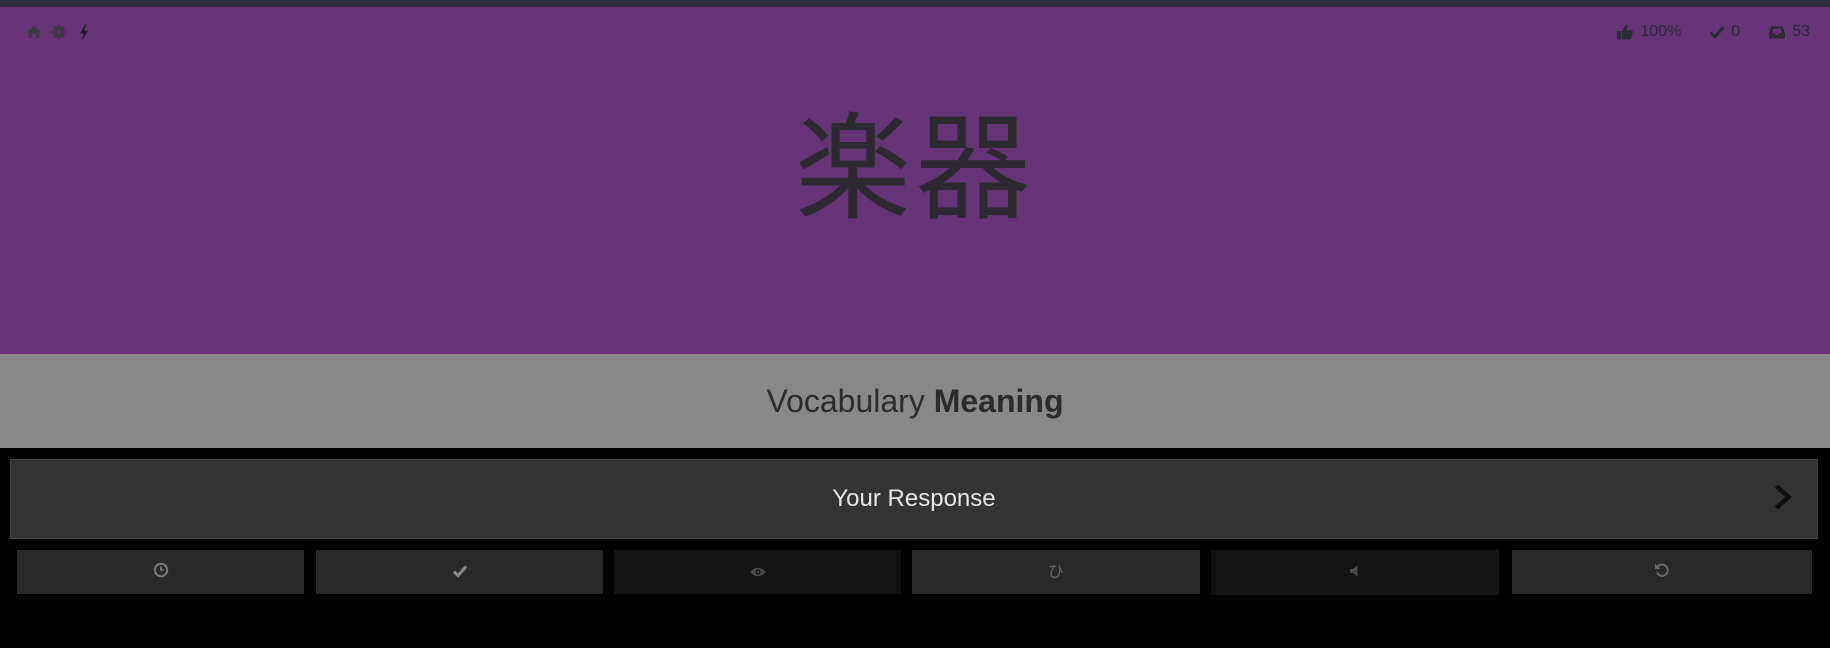 This screenshot has height=648, width=1830. Describe the element at coordinates (998, 400) in the screenshot. I see `question-type: Meaning` at that location.